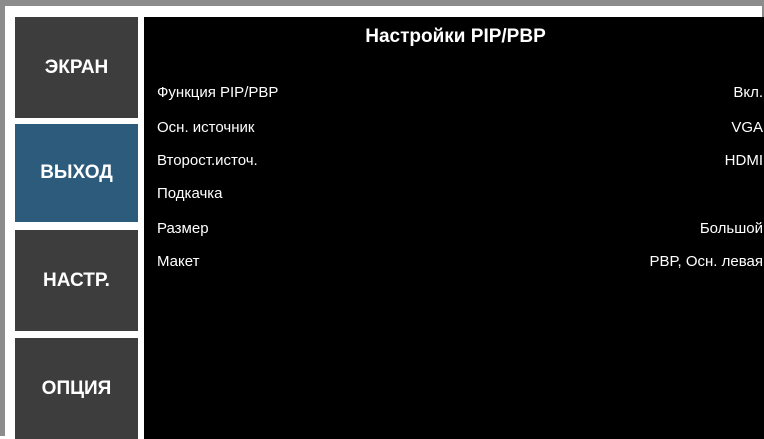 The height and width of the screenshot is (439, 764). I want to click on setting-label: Макет, so click(178, 261).